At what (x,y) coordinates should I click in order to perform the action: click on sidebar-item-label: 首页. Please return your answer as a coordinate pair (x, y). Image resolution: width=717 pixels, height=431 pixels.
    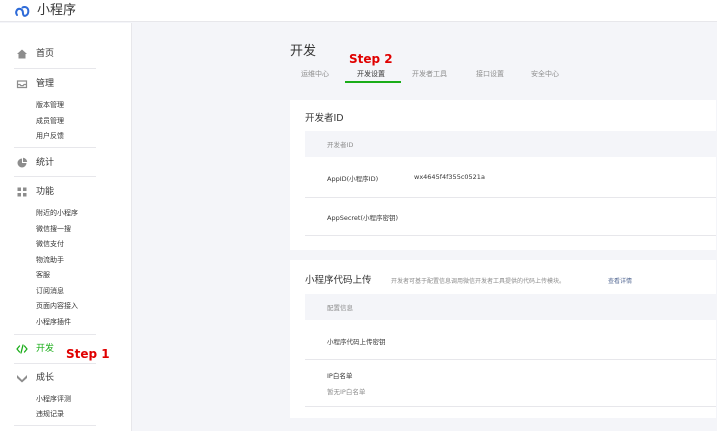
    Looking at the image, I should click on (45, 54).